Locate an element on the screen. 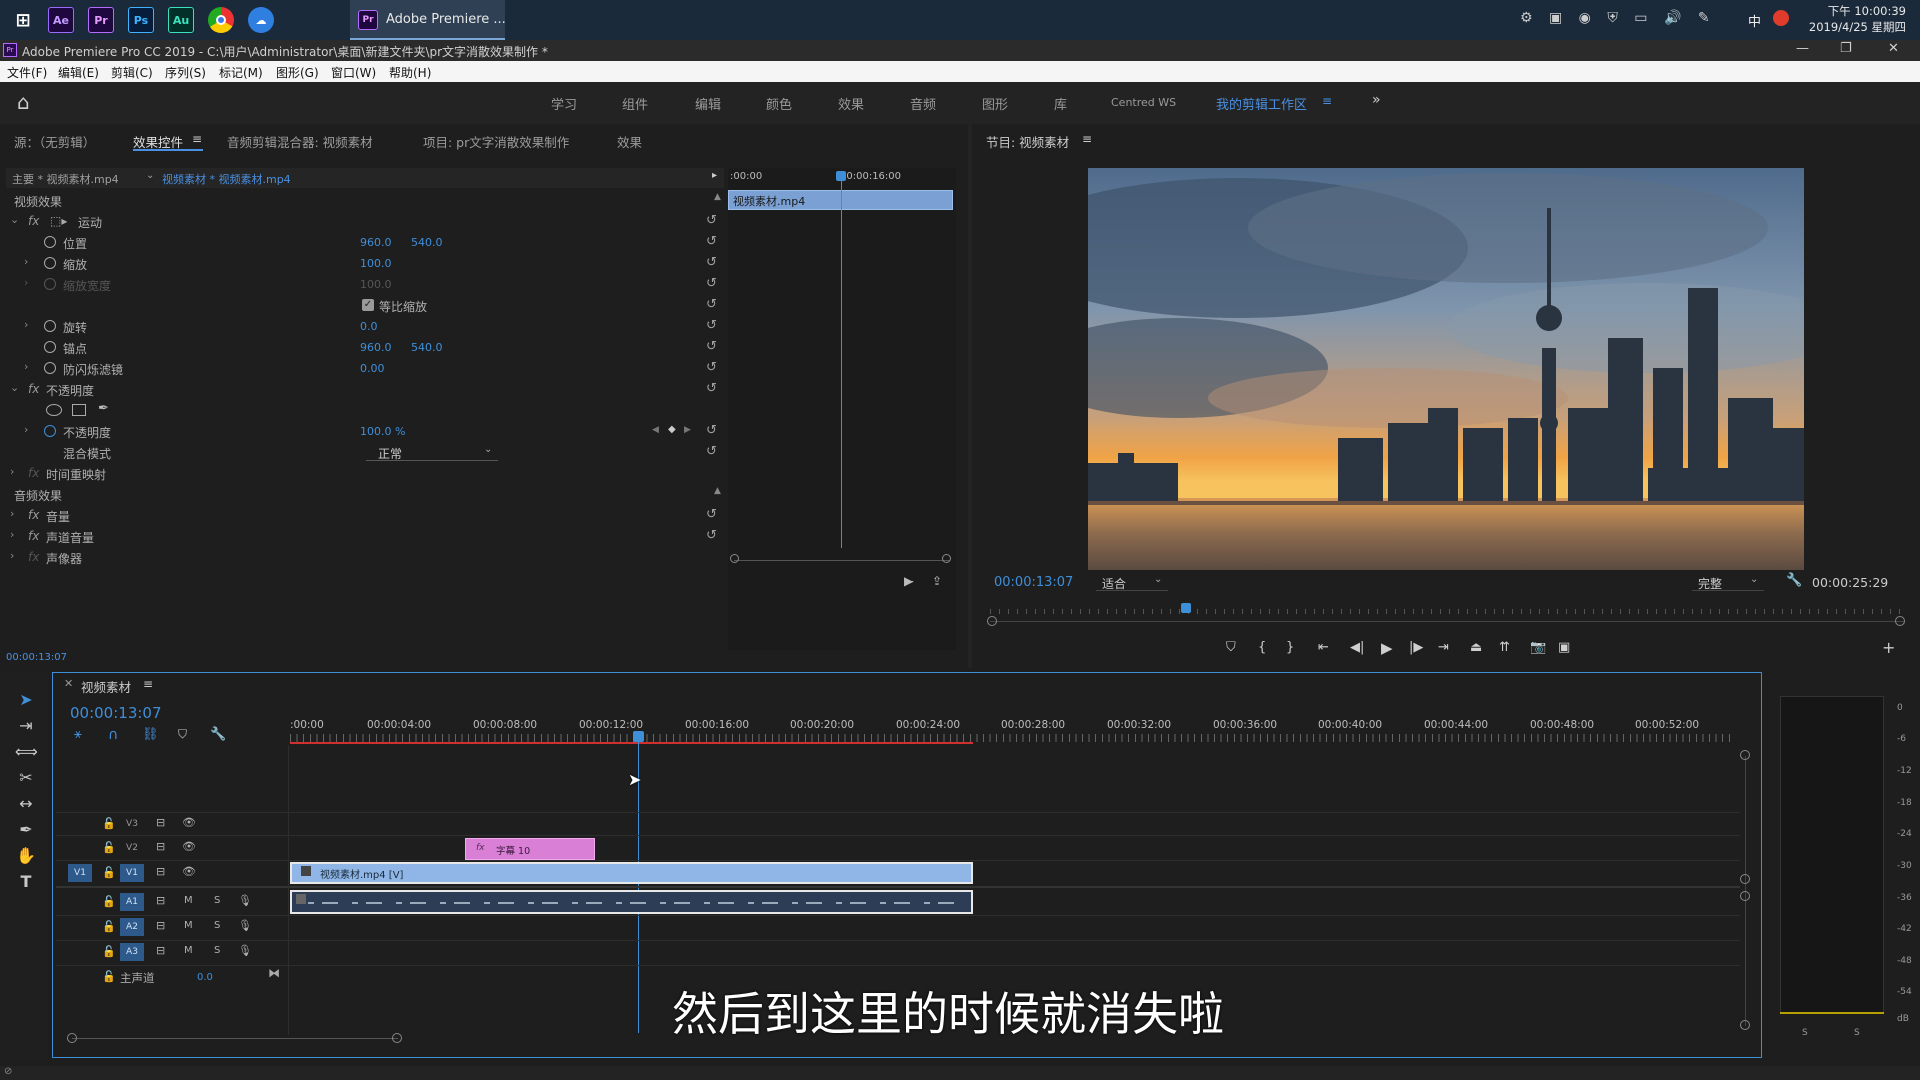 The height and width of the screenshot is (1080, 1920). eye-icon: 👁 is located at coordinates (189, 822).